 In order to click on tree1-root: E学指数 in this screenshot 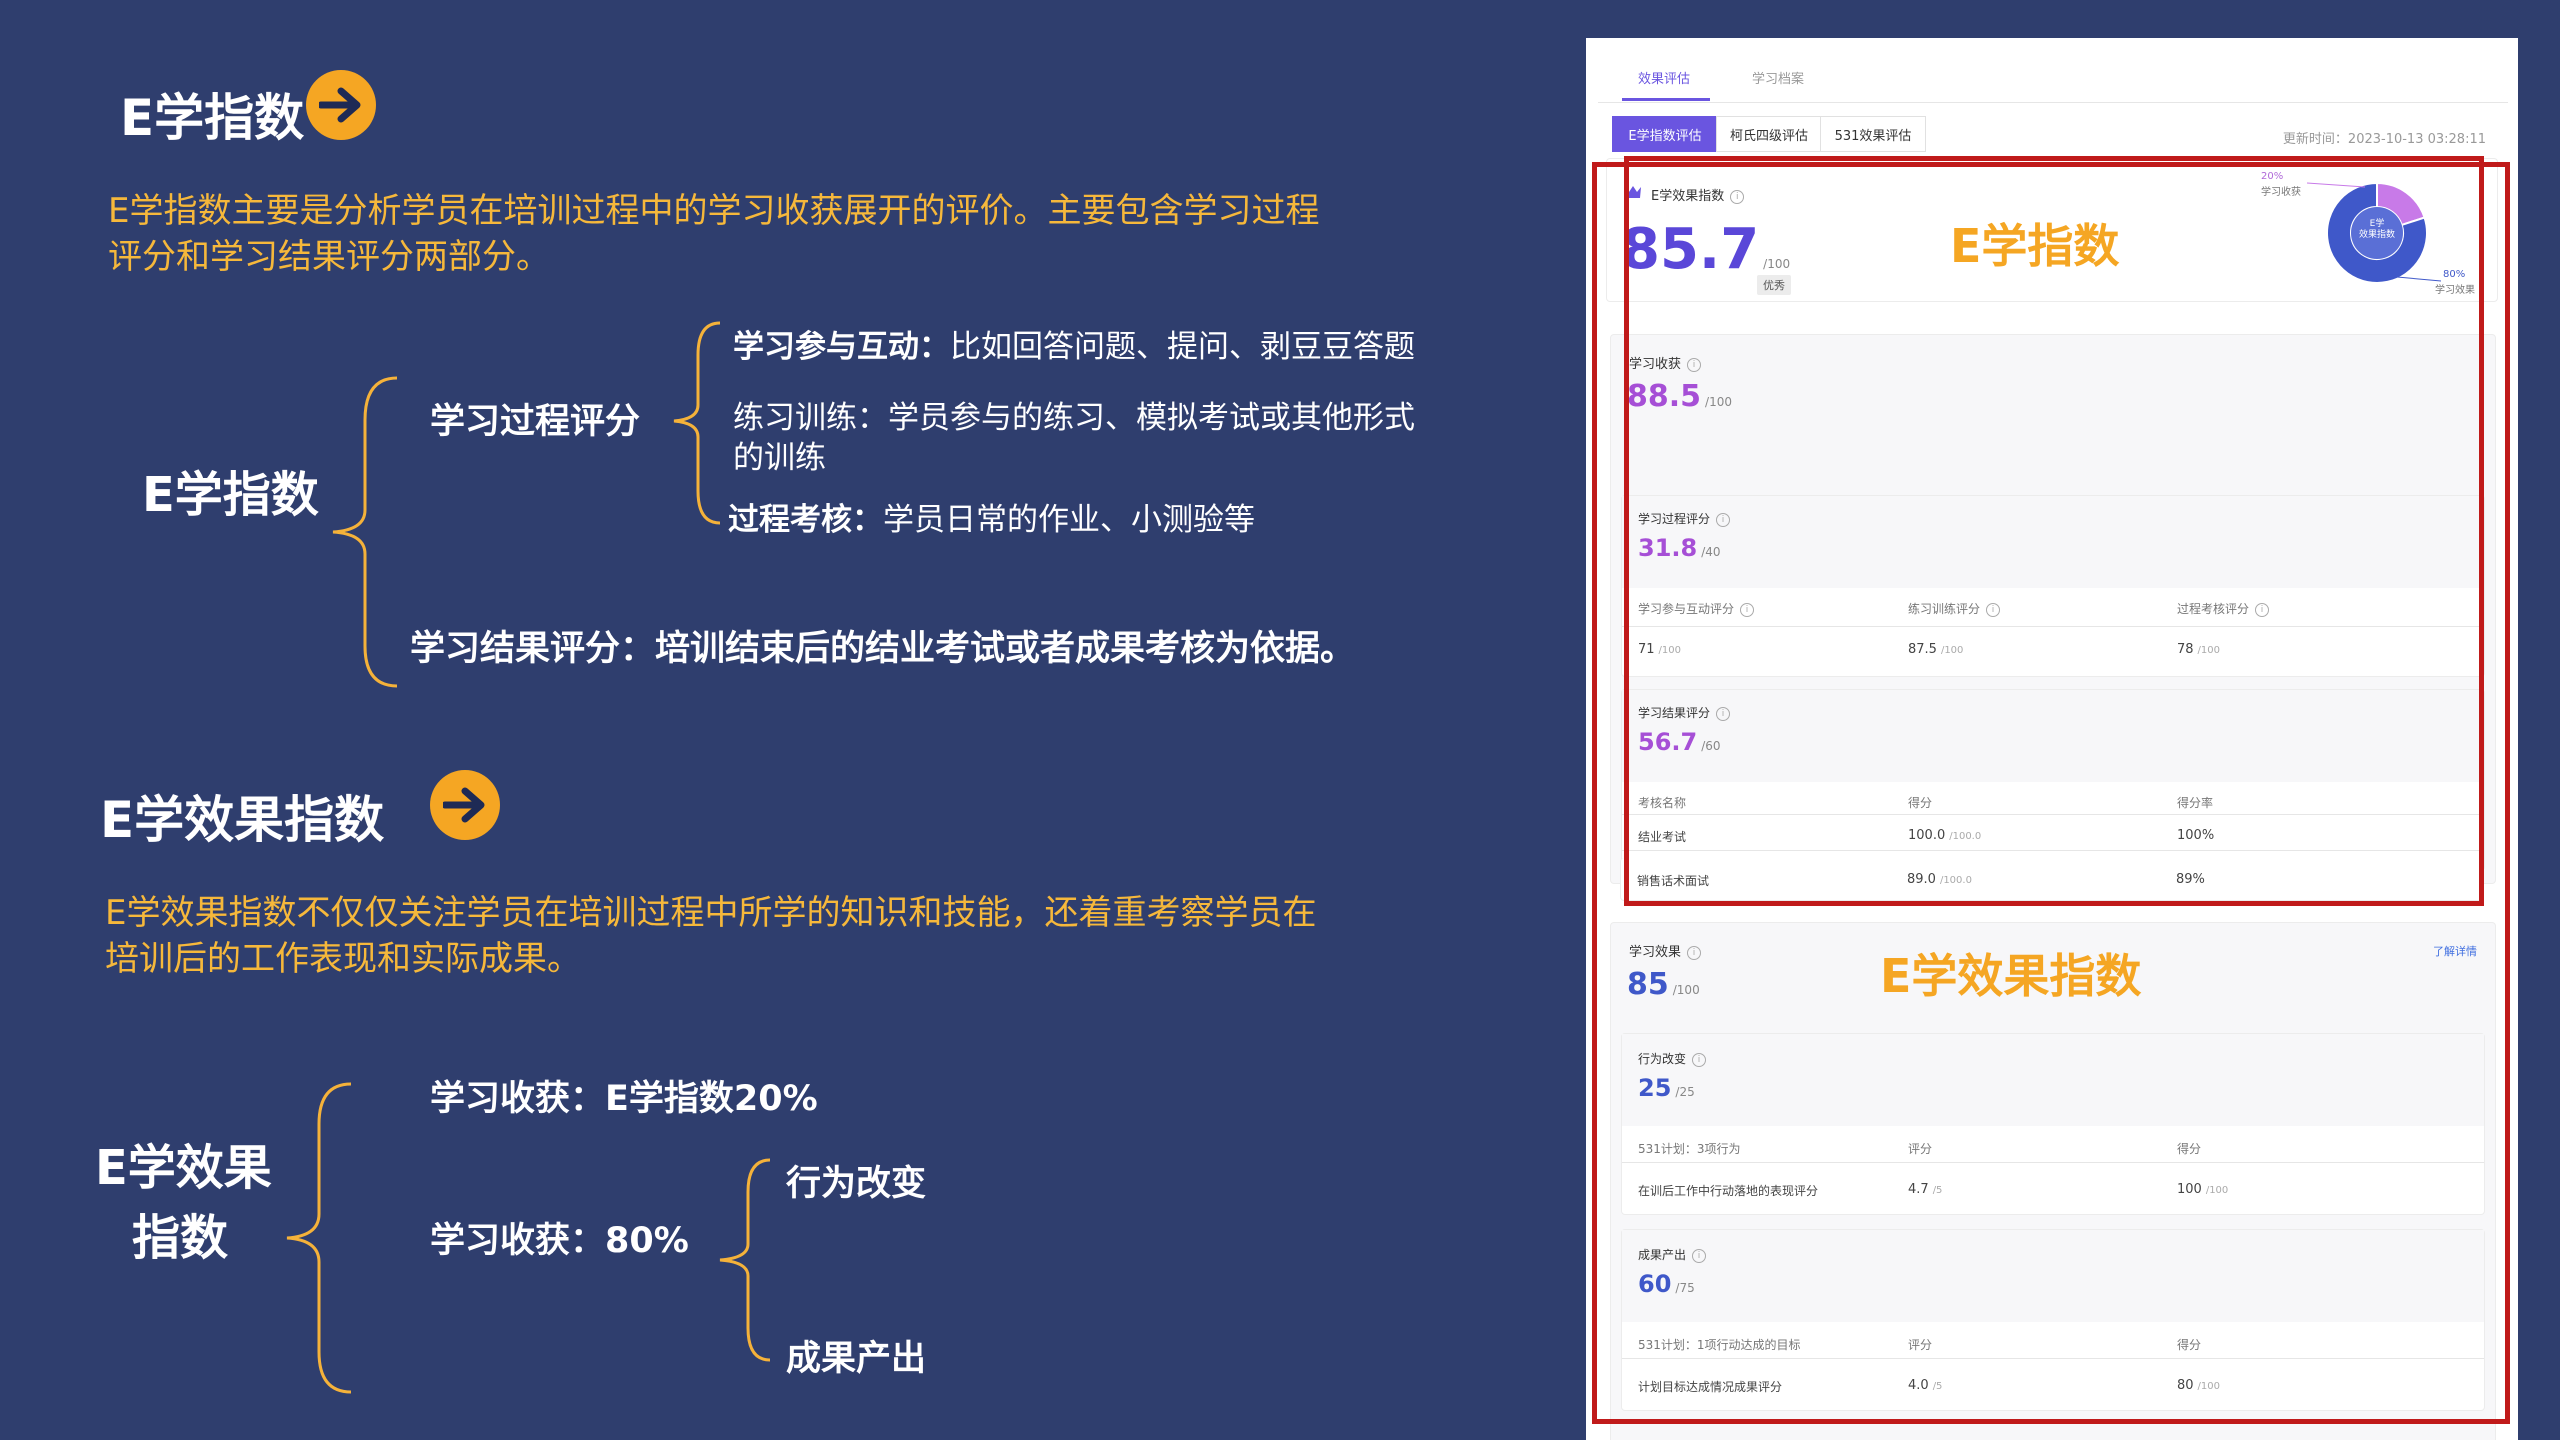, I will do `click(230, 495)`.